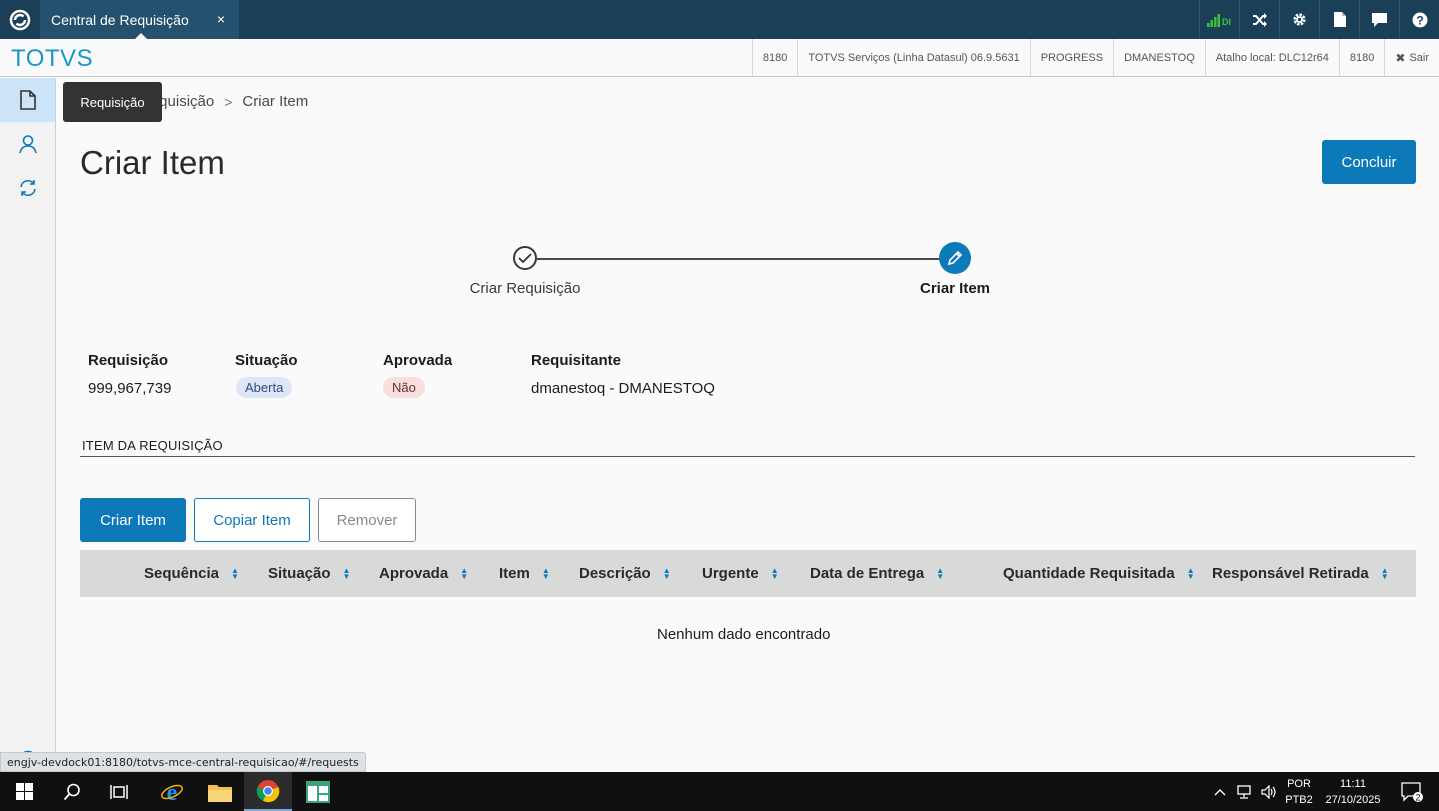 Image resolution: width=1439 pixels, height=811 pixels. Describe the element at coordinates (152, 445) in the screenshot. I see `section-title: ITEM DA REQUISIÇÃO` at that location.